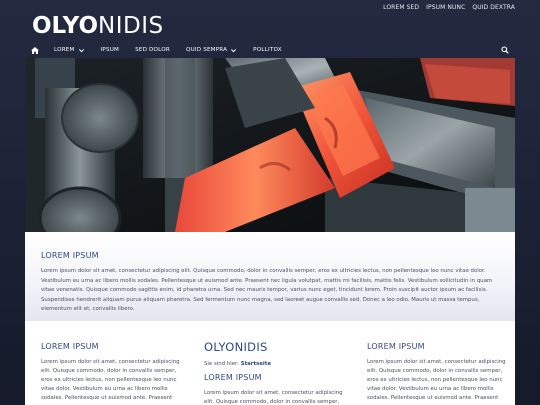  Describe the element at coordinates (221, 364) in the screenshot. I see `breadcrumb-label: Sie sind hier:` at that location.